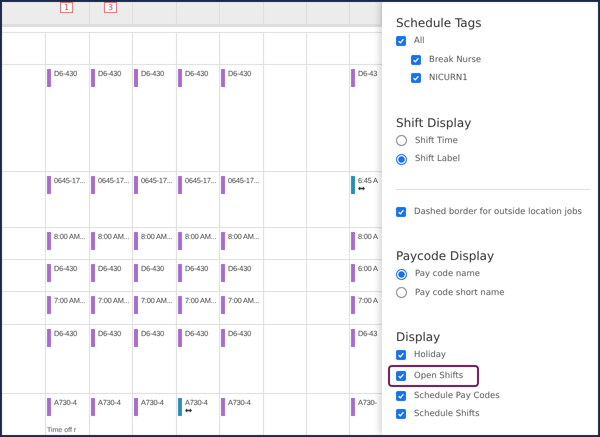  I want to click on section-title: Paycode Display, so click(446, 256).